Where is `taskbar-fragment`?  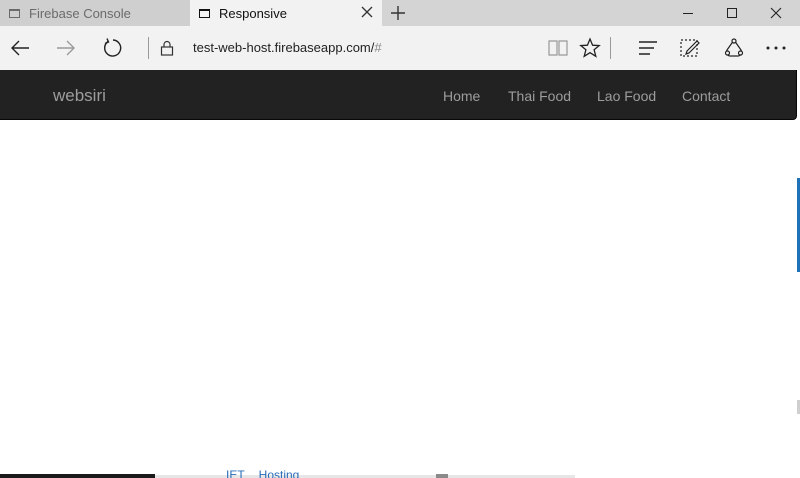 taskbar-fragment is located at coordinates (77, 476).